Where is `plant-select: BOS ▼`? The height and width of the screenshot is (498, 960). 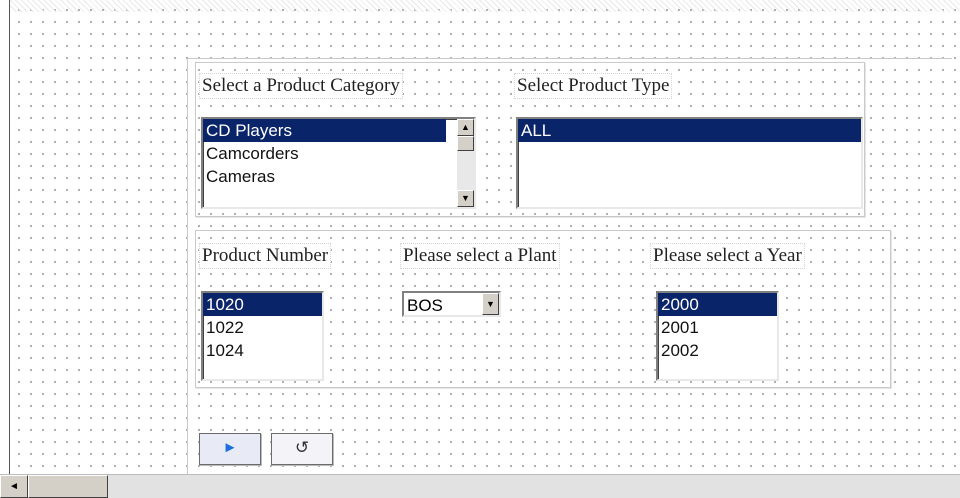
plant-select: BOS ▼ is located at coordinates (451, 304).